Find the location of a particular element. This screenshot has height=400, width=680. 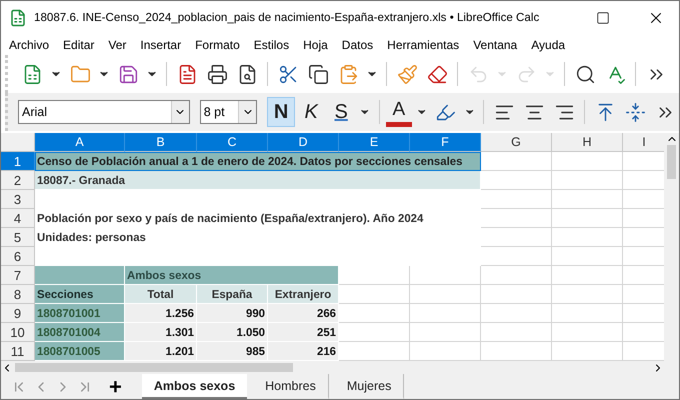

table-cell: 1808701004 is located at coordinates (80, 332).